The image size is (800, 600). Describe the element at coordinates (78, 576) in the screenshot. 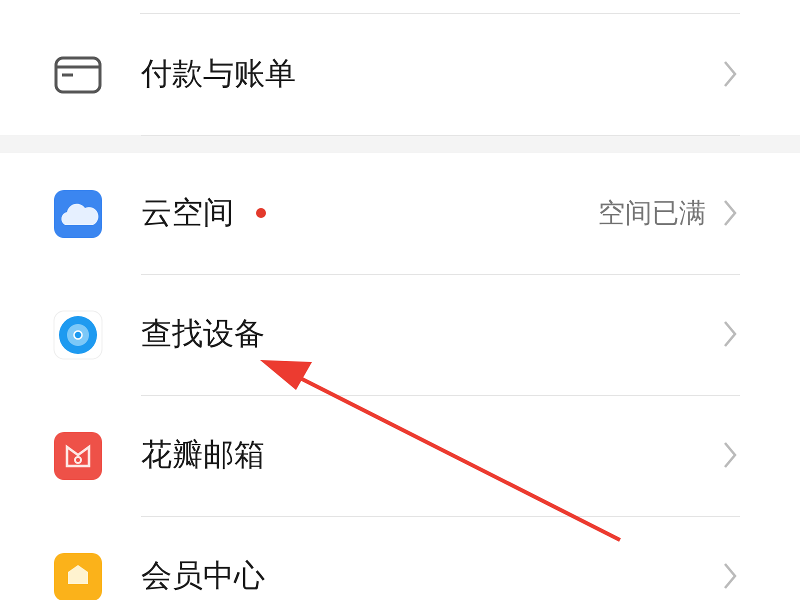

I see `member-icon` at that location.